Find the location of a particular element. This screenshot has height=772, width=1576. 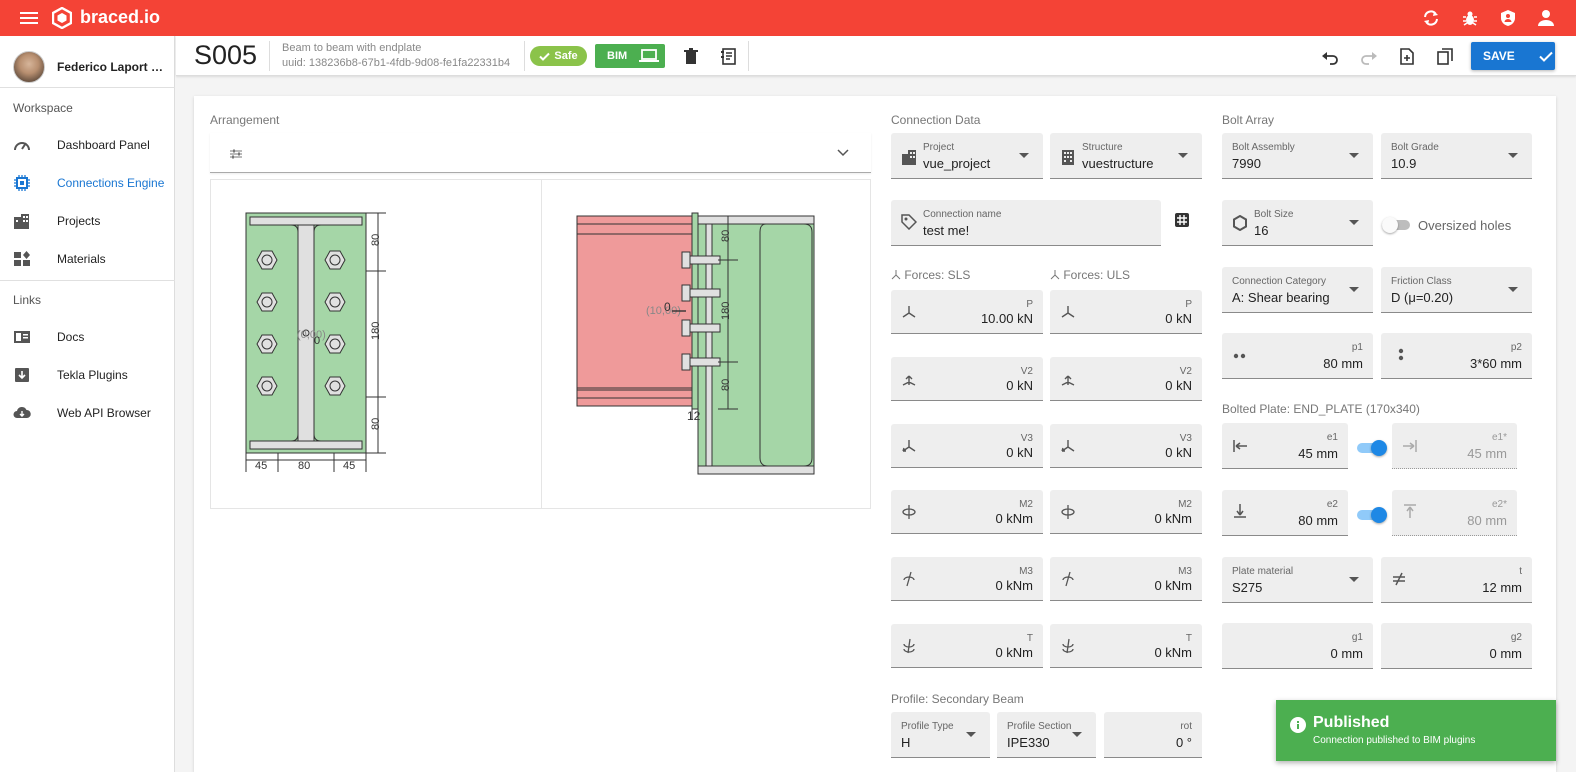

connection-name-label: Connection name is located at coordinates (962, 214).